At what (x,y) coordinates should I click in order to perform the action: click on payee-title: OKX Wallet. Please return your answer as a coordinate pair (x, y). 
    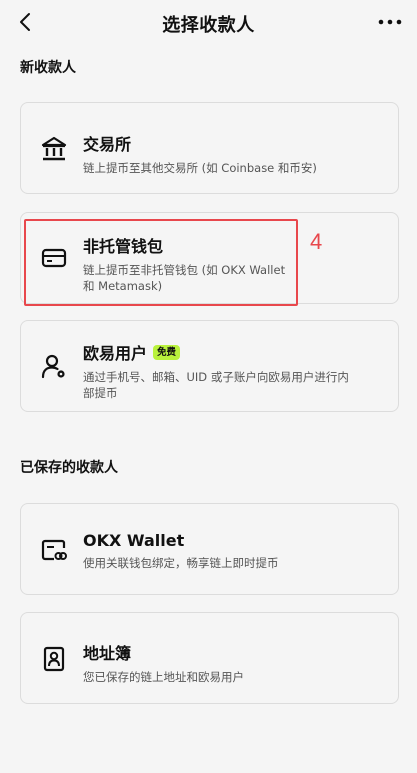
    Looking at the image, I should click on (134, 540).